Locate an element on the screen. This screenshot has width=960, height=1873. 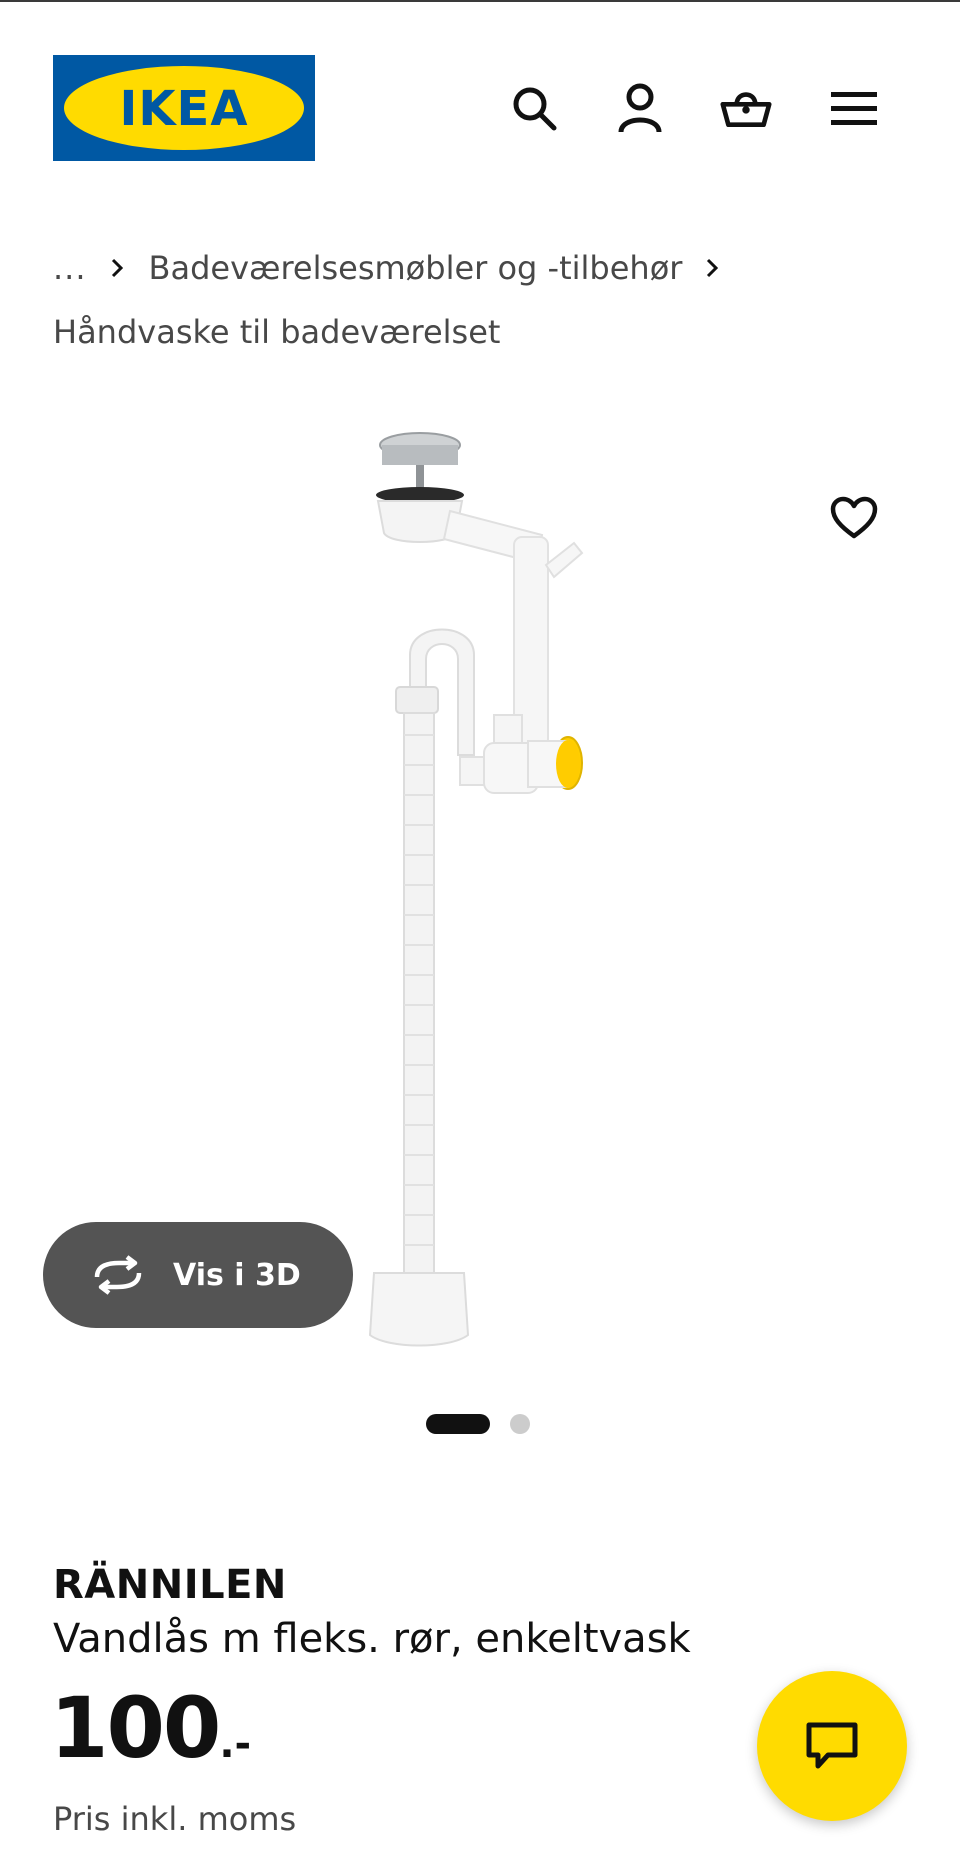
ikea-logo: IKEA is located at coordinates (184, 108).